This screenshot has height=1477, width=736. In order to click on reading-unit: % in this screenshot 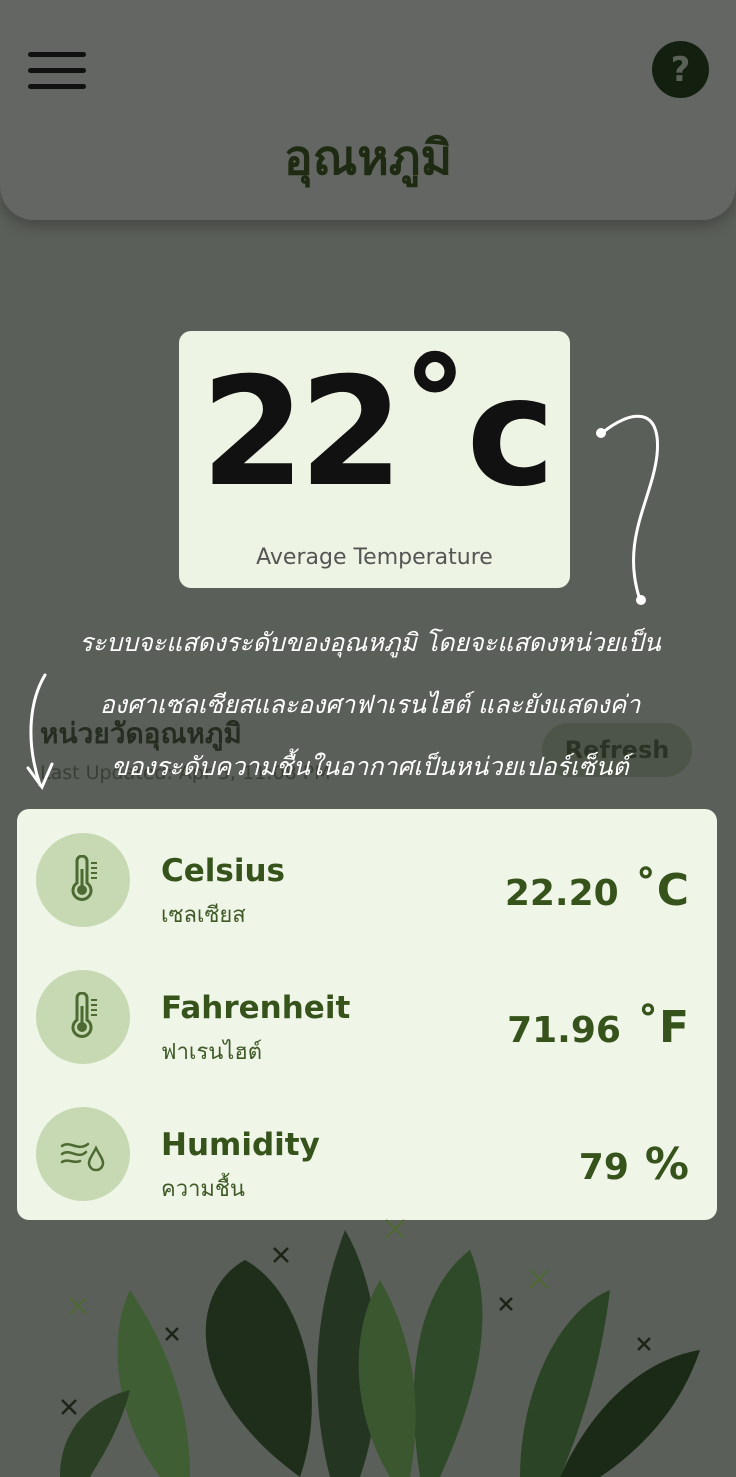, I will do `click(666, 1164)`.